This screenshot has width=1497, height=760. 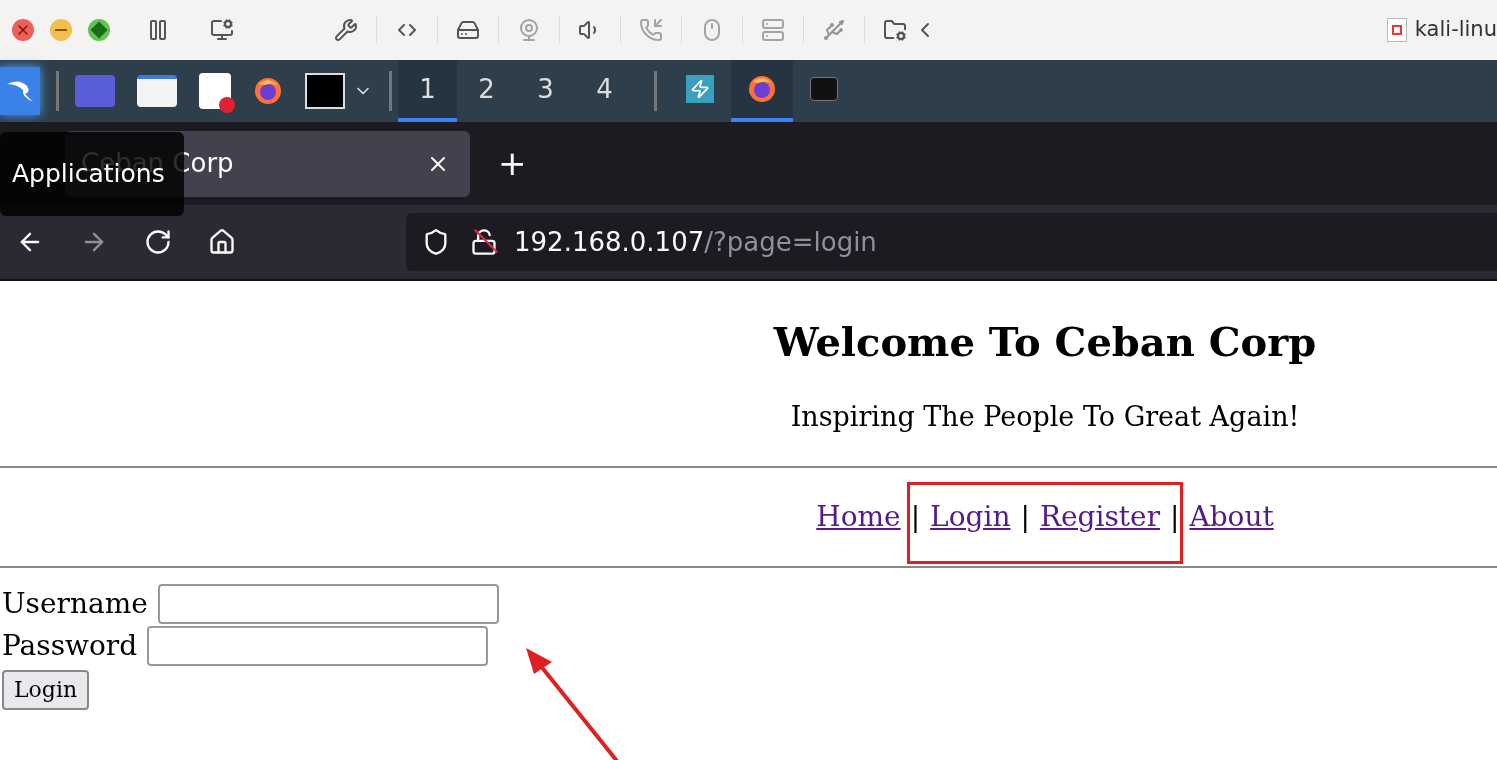 What do you see at coordinates (951, 242) in the screenshot?
I see `address-field: 192.168.0.107/?page=login` at bounding box center [951, 242].